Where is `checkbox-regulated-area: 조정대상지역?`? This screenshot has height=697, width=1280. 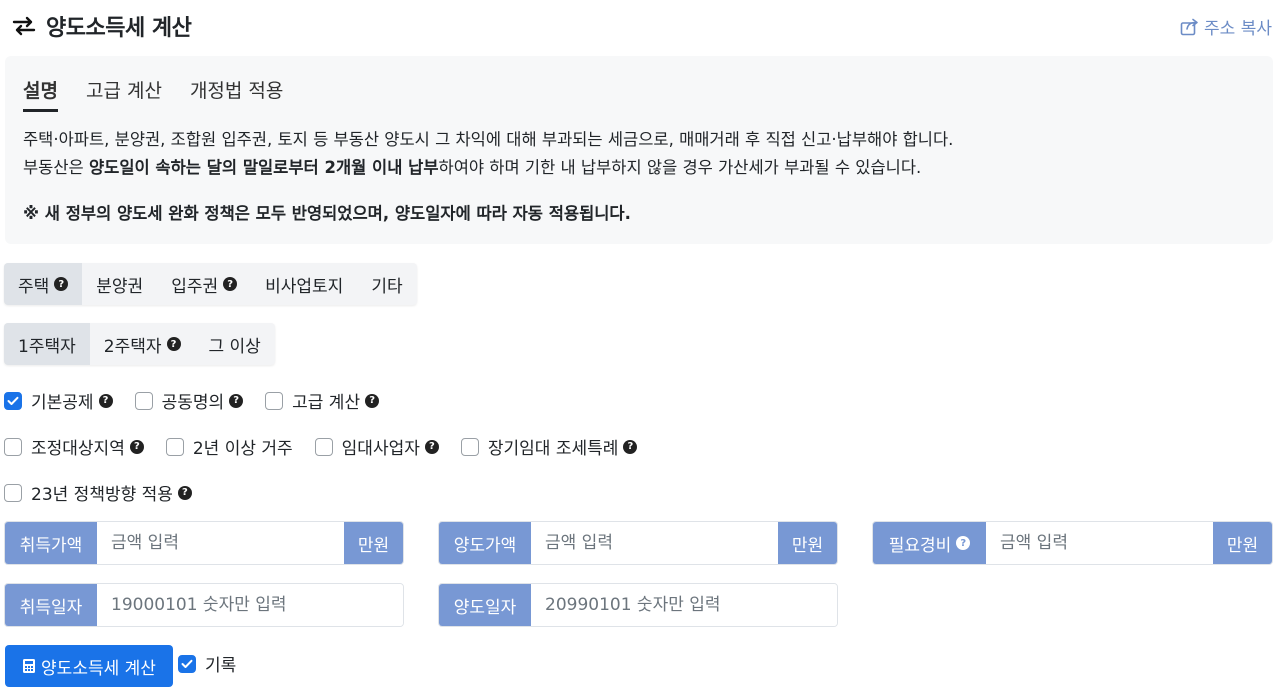 checkbox-regulated-area: 조정대상지역? is located at coordinates (74, 446).